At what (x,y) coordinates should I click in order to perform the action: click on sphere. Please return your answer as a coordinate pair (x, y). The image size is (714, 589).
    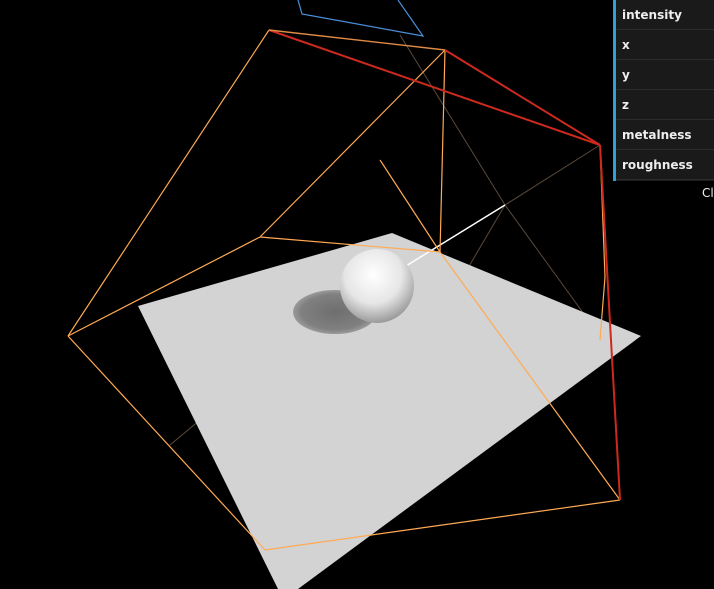
    Looking at the image, I should click on (377, 286).